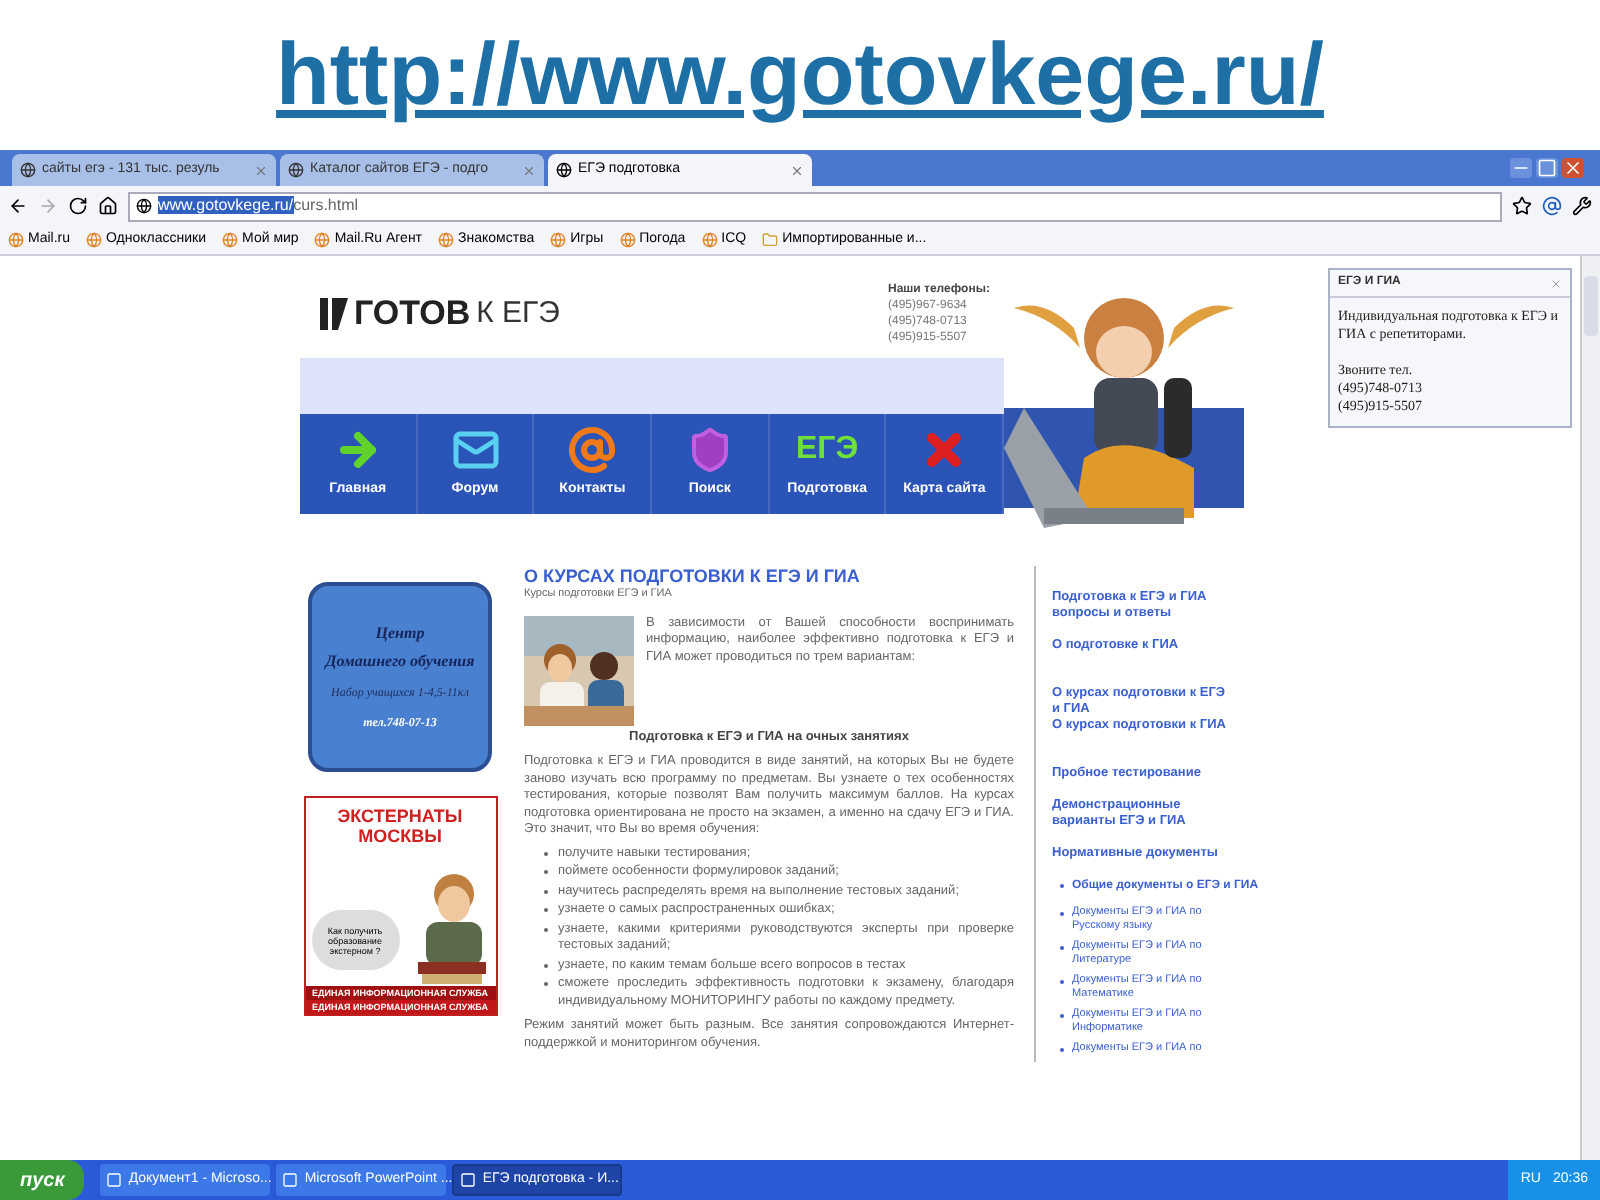 Image resolution: width=1600 pixels, height=1200 pixels. What do you see at coordinates (400, 826) in the screenshot?
I see `banner-title: ЭКСТЕРНАТЫ МОСКВЫ` at bounding box center [400, 826].